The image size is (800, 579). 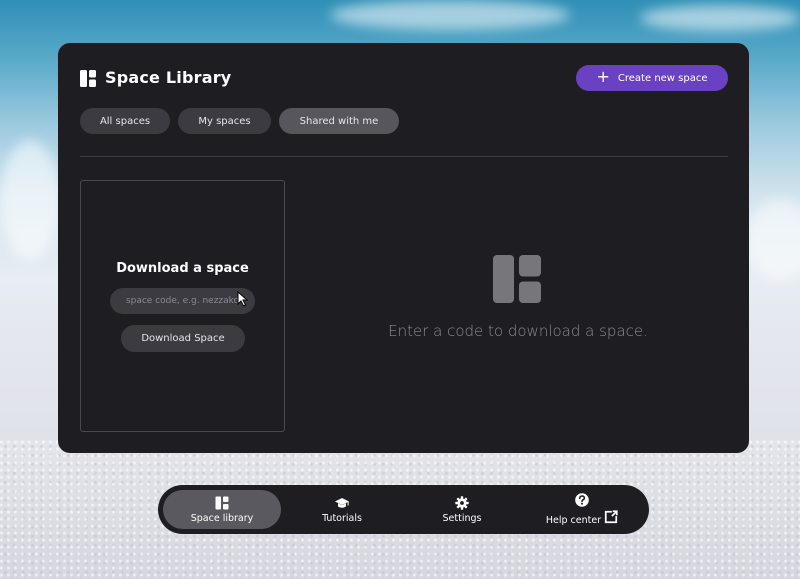 I want to click on download-card-title: Download a space, so click(x=182, y=268).